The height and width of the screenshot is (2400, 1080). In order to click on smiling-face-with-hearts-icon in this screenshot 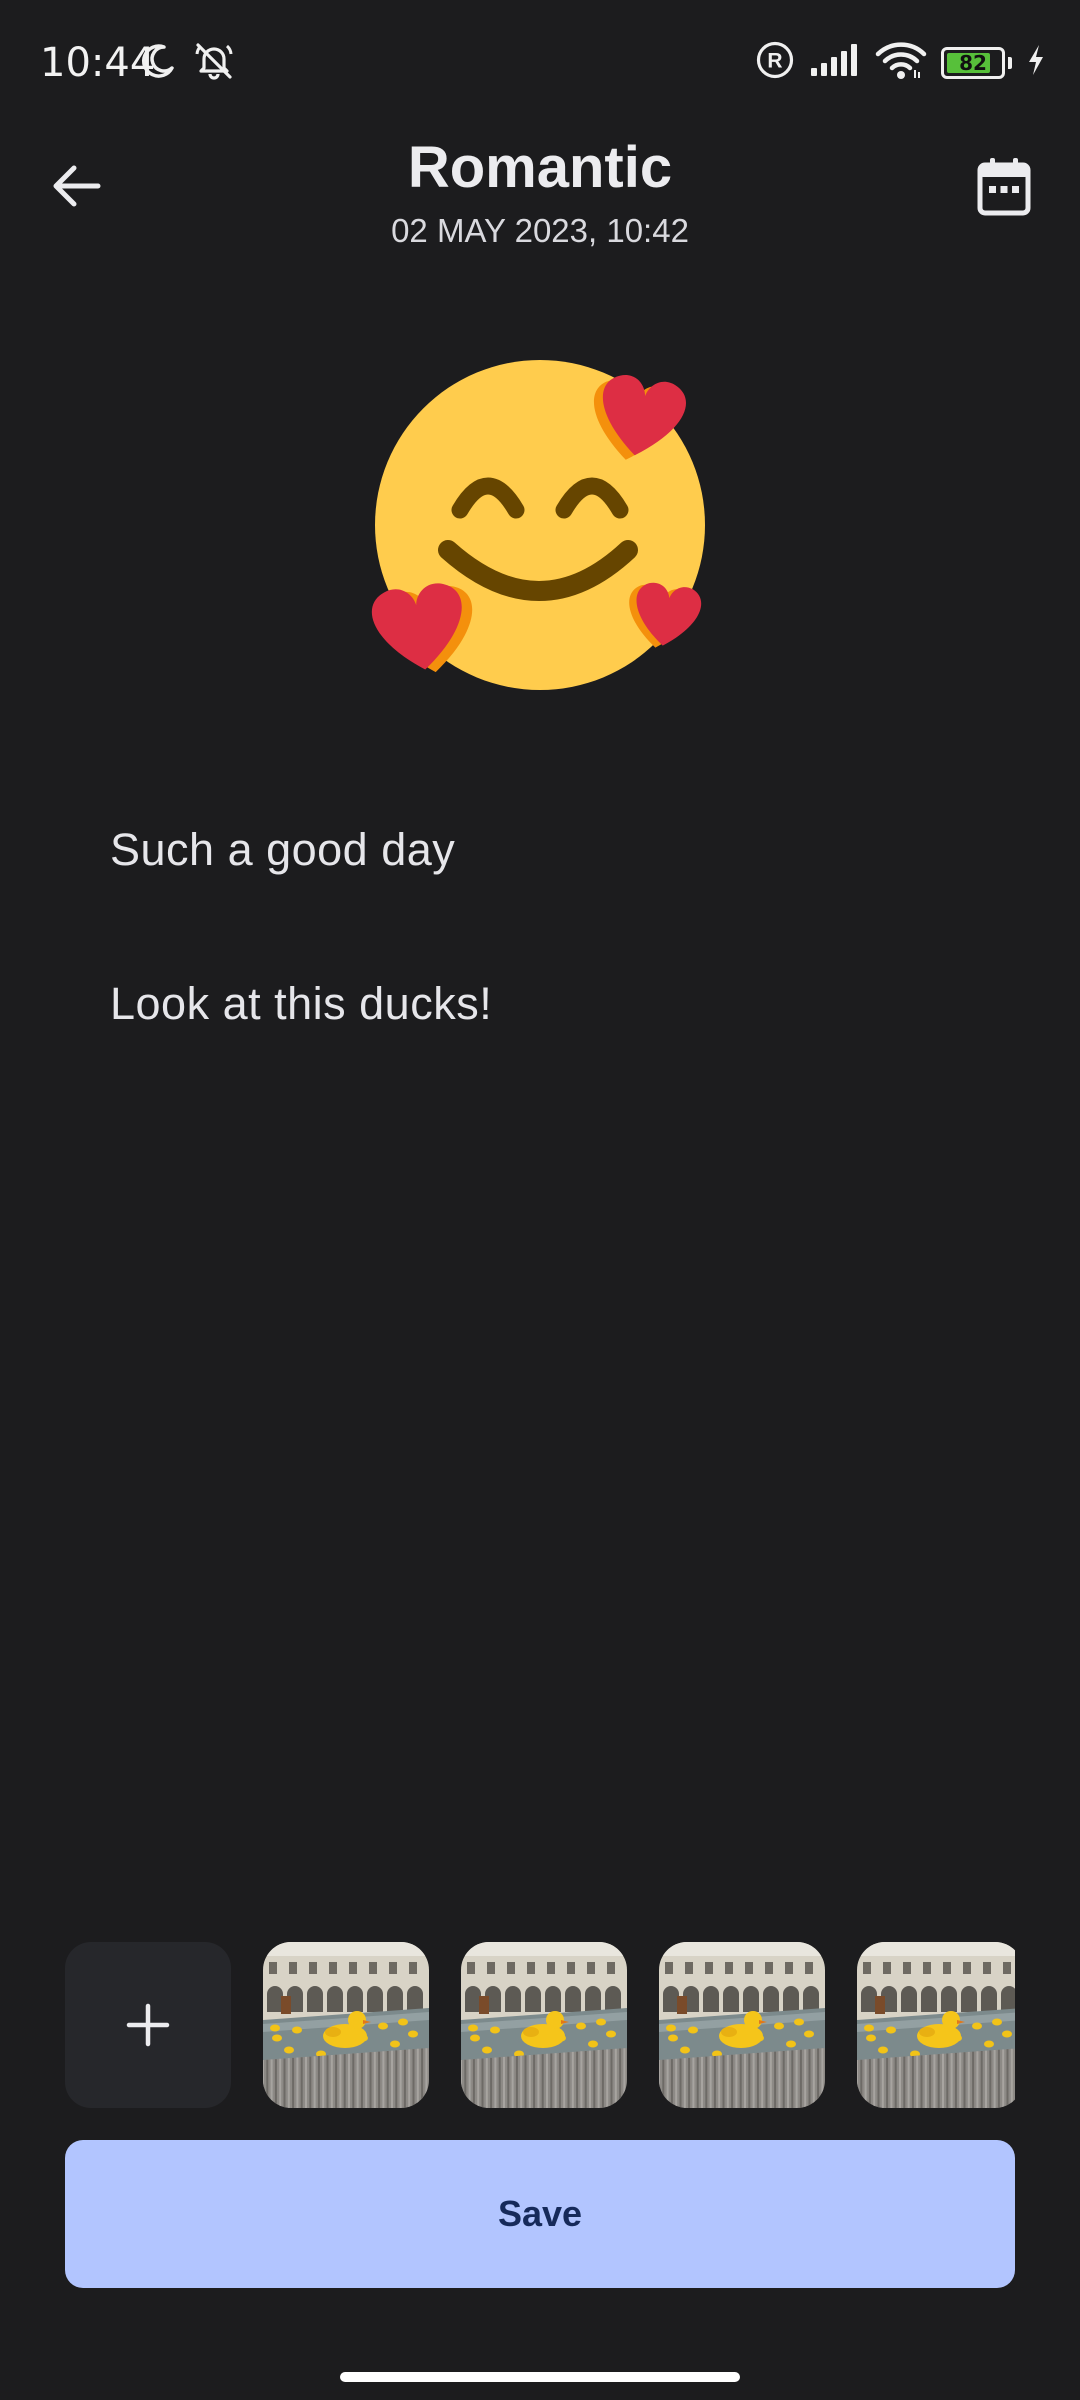, I will do `click(538, 525)`.